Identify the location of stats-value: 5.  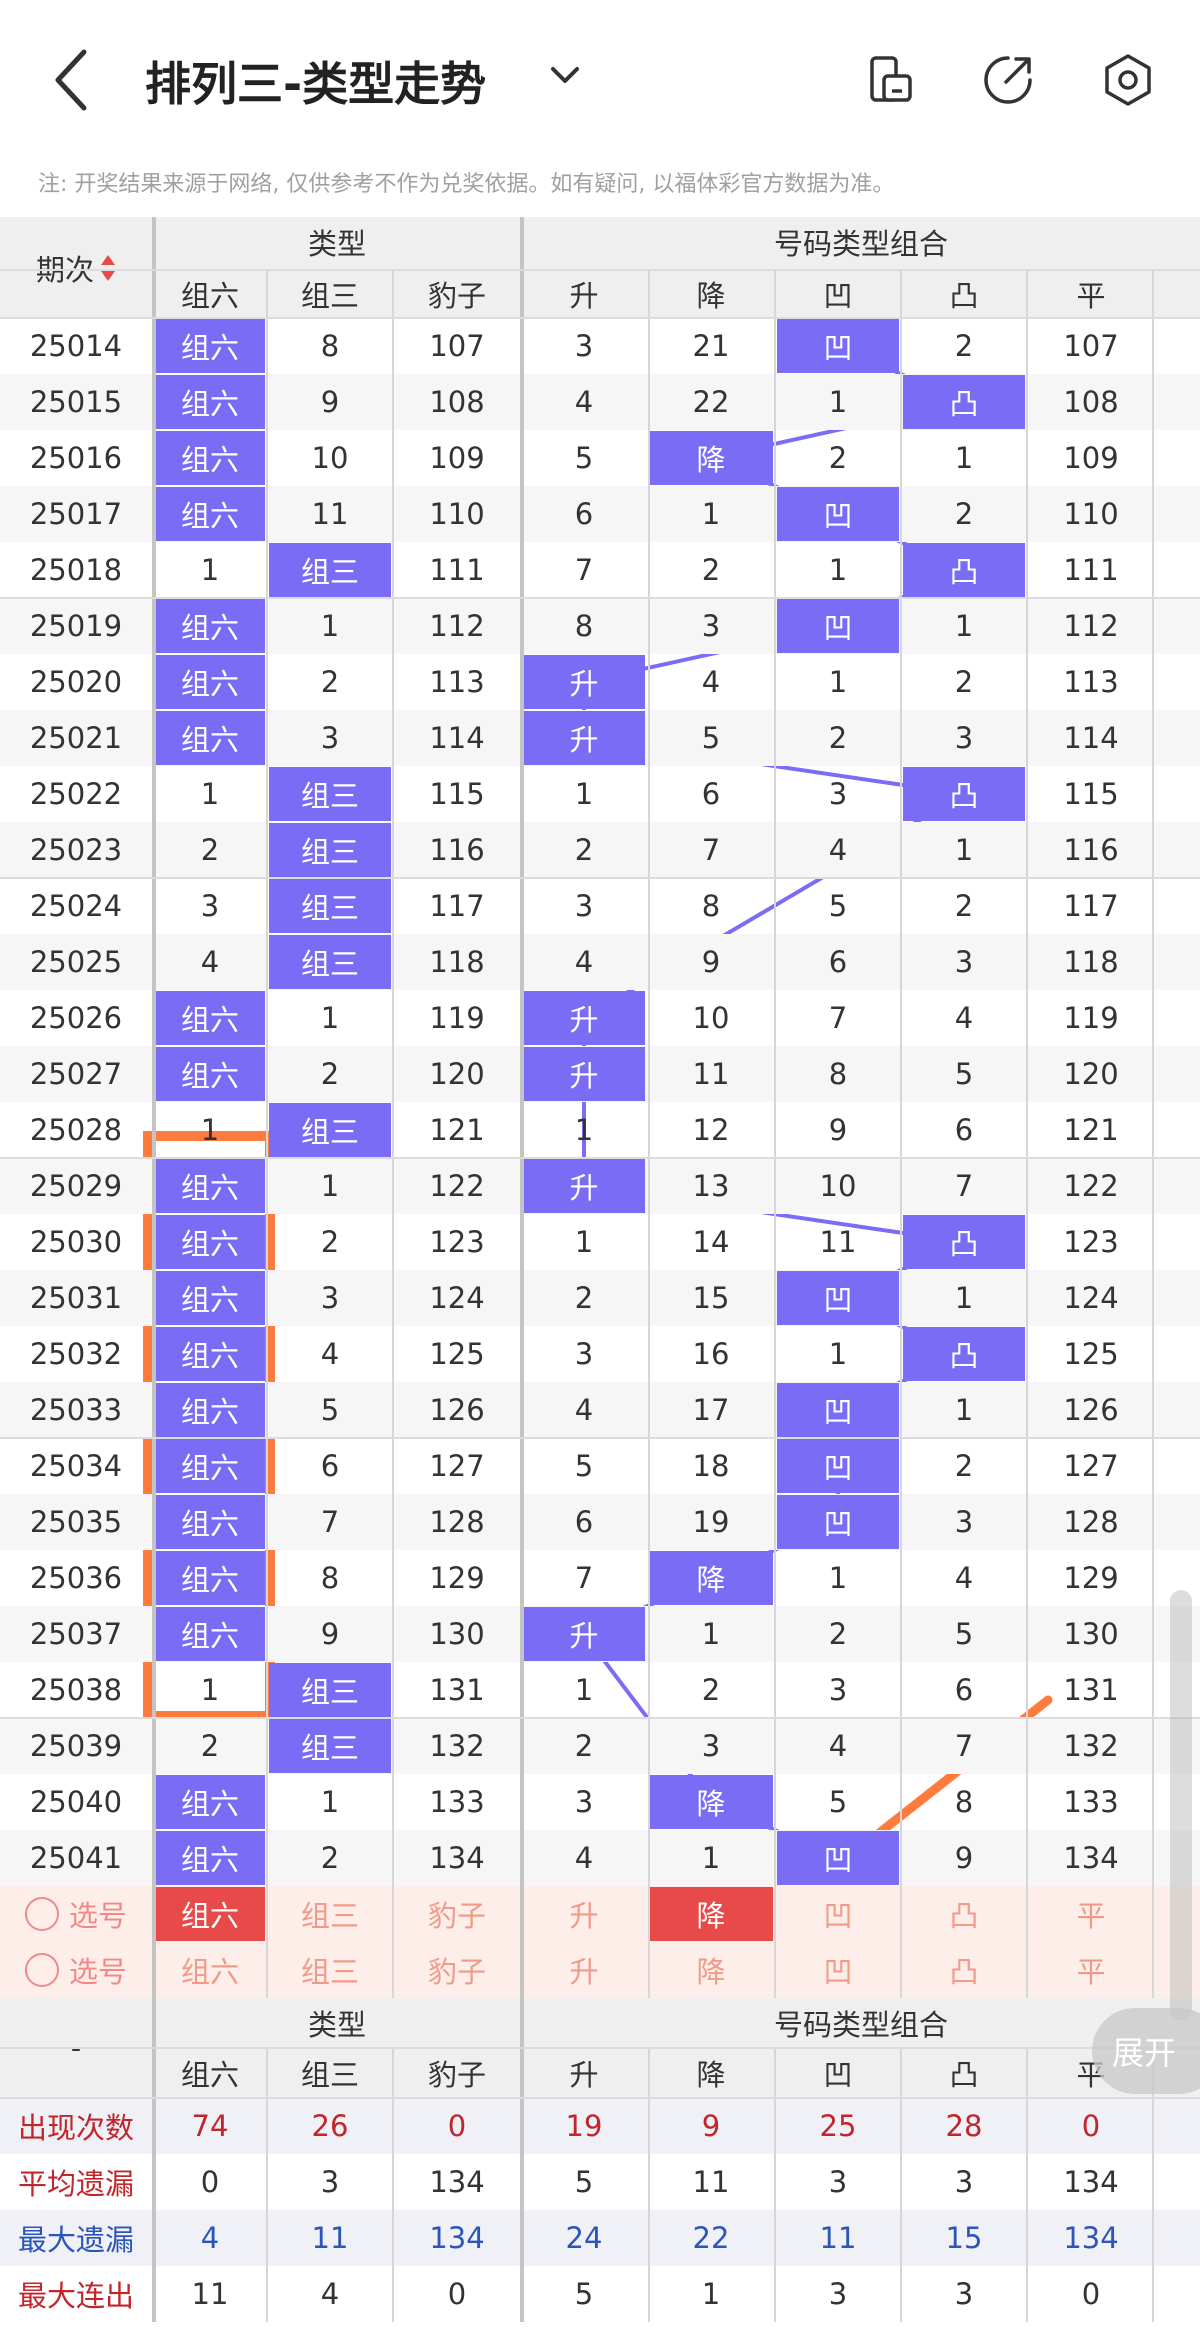
(584, 2182).